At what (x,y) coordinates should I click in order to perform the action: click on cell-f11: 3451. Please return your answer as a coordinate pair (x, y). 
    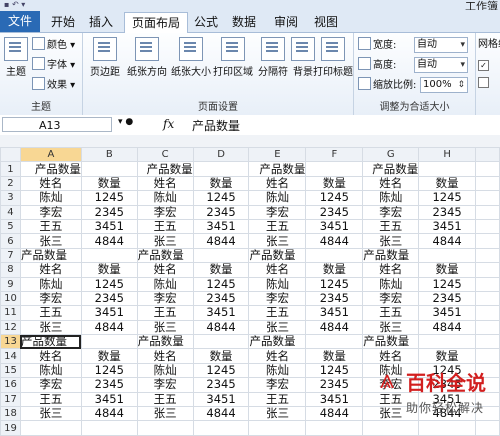
    Looking at the image, I should click on (334, 313).